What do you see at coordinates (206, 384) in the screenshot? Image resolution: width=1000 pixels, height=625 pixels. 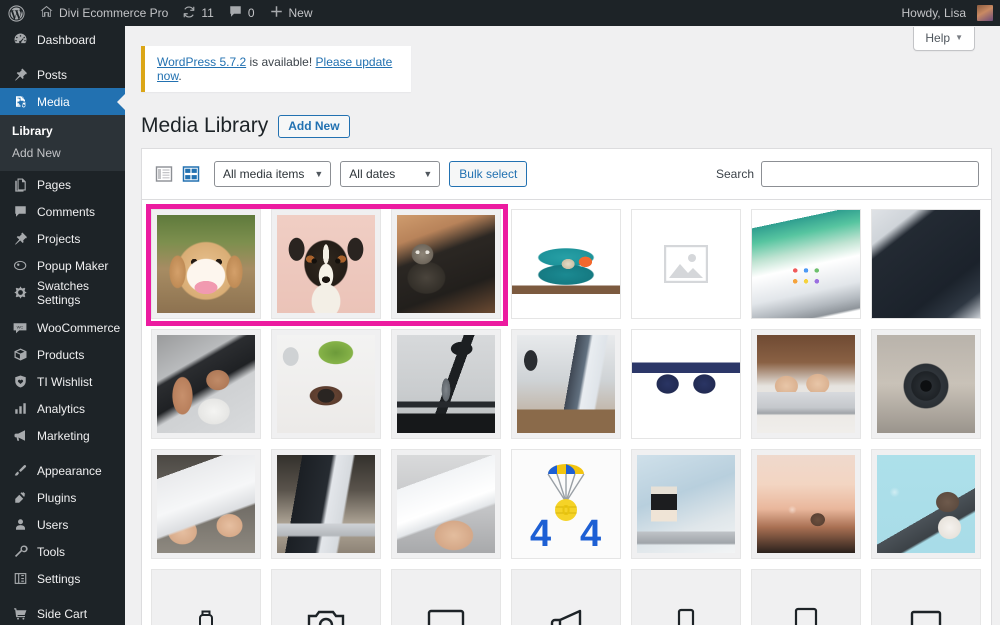 I see `media-item-videographer-with-camera-rig-photo` at bounding box center [206, 384].